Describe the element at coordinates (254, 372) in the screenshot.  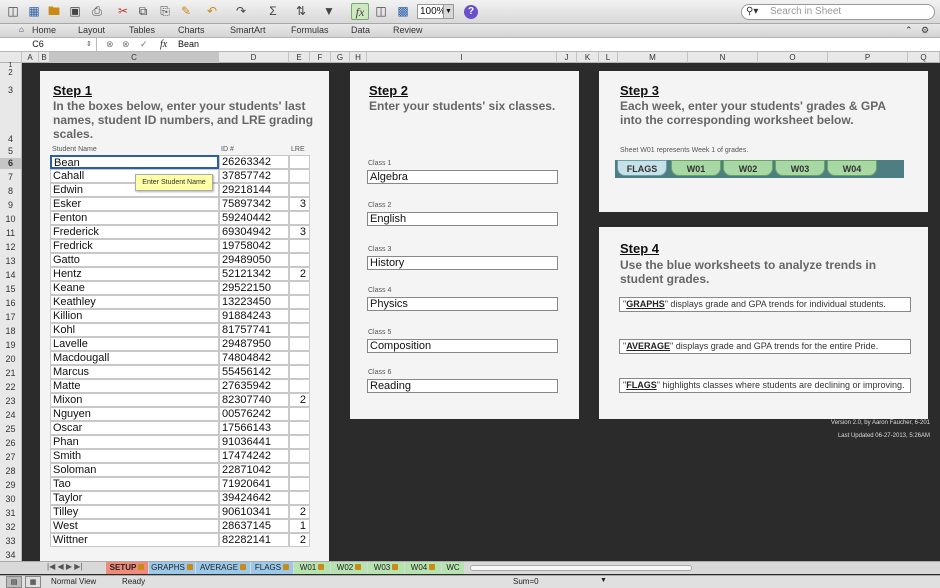
I see `student-id-cell: 55456142` at that location.